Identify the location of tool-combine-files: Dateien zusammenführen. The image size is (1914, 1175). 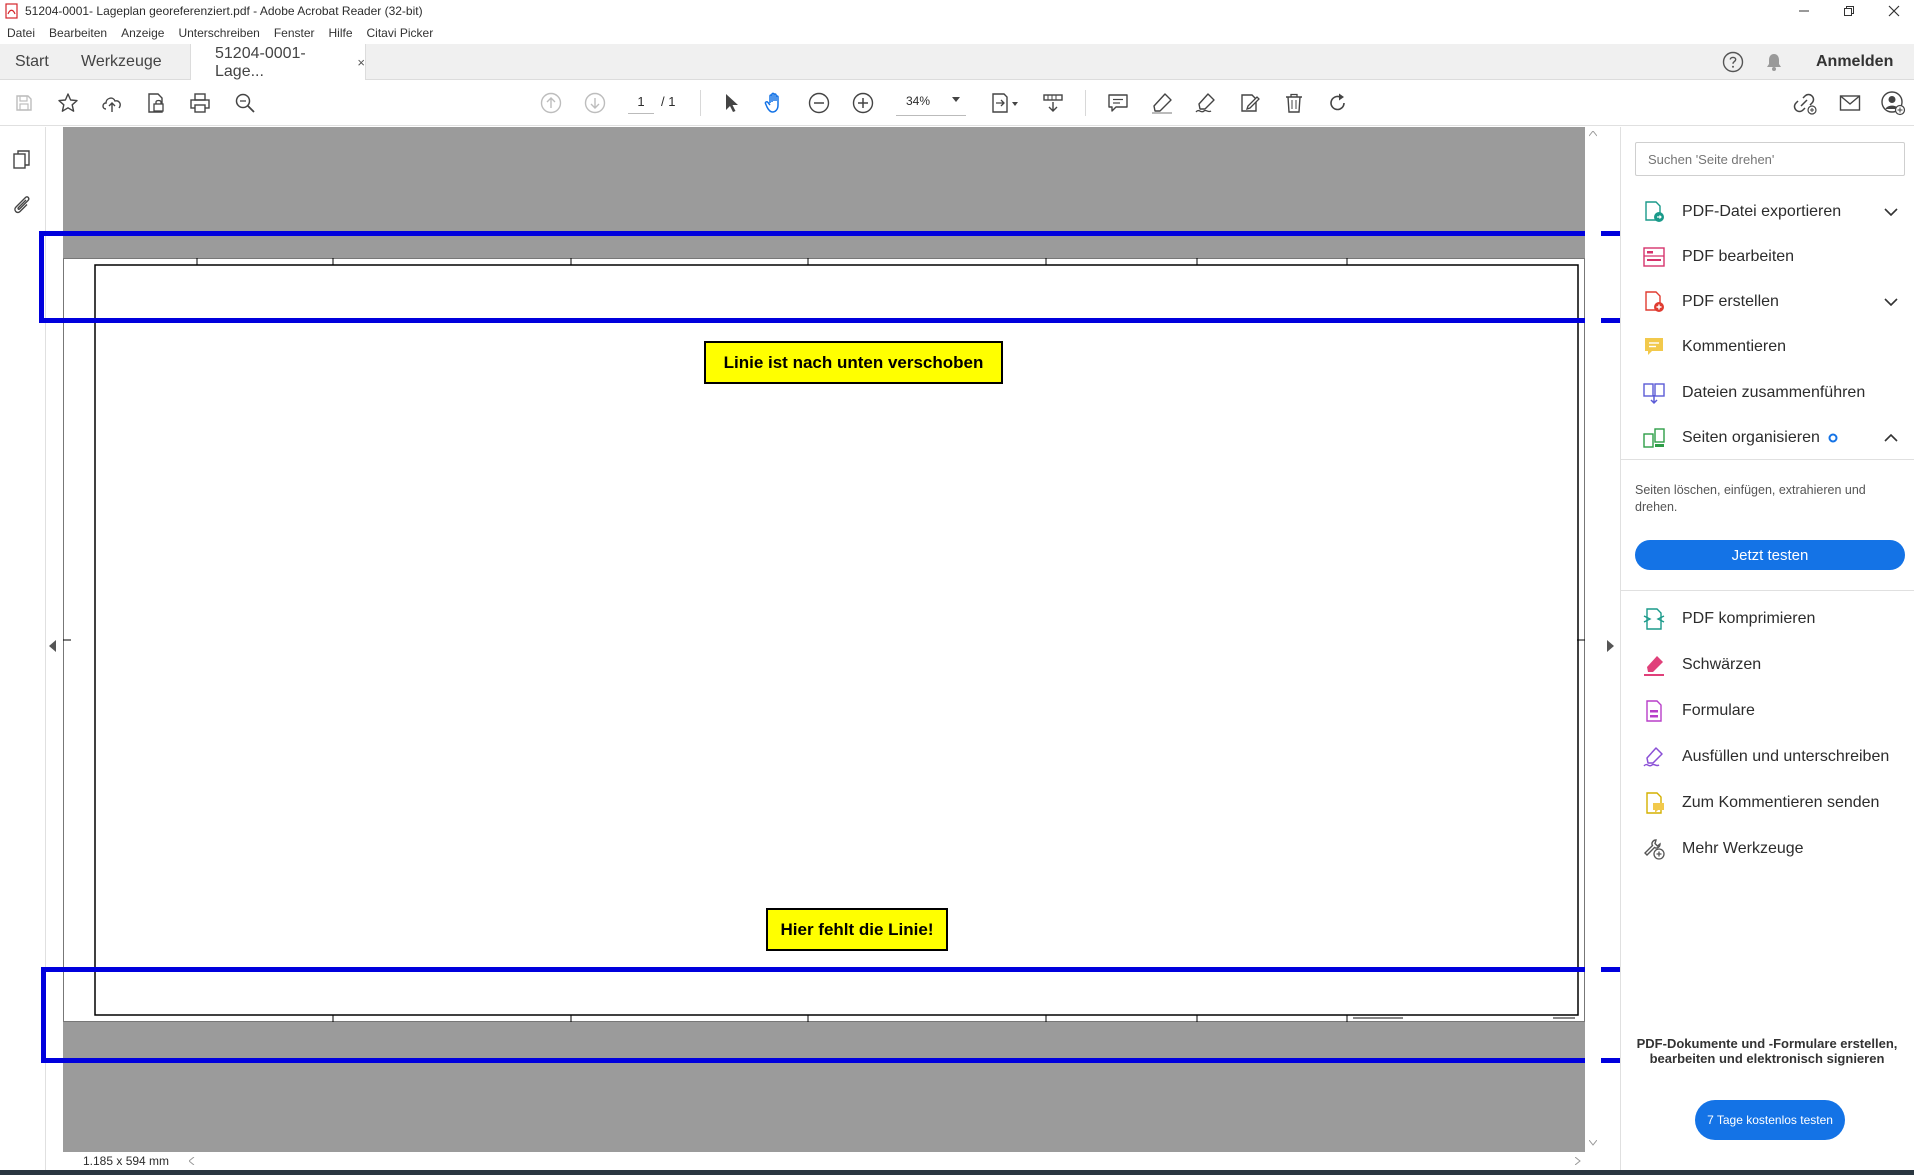
(1752, 393).